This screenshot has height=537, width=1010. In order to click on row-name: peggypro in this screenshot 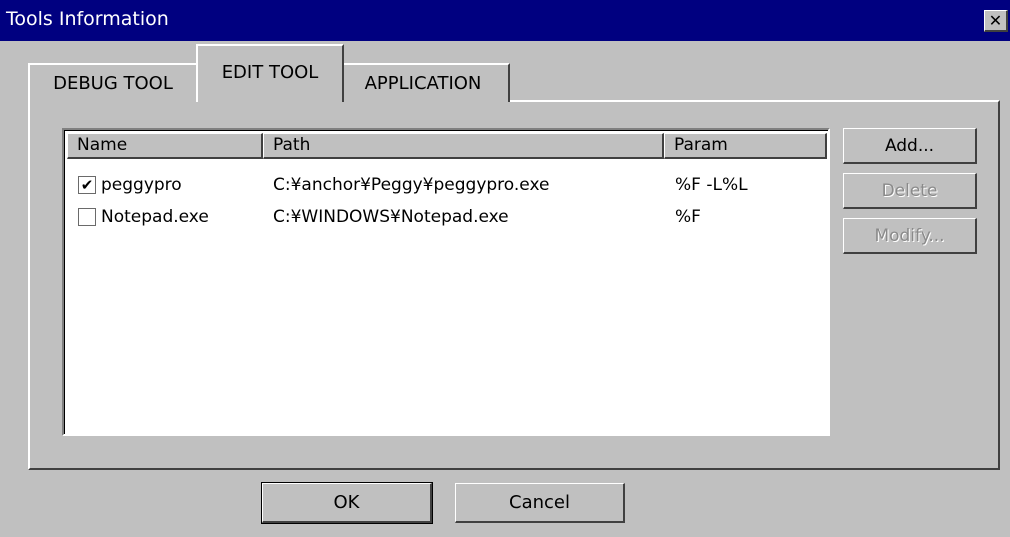, I will do `click(141, 185)`.